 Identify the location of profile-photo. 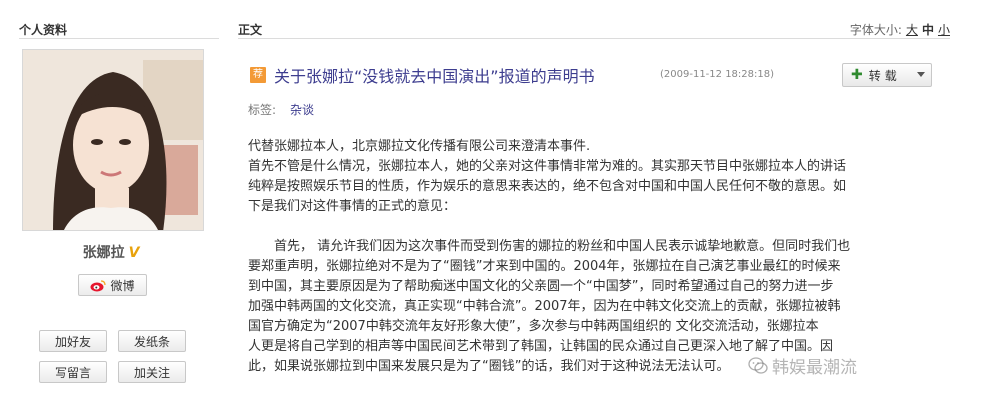
(113, 140).